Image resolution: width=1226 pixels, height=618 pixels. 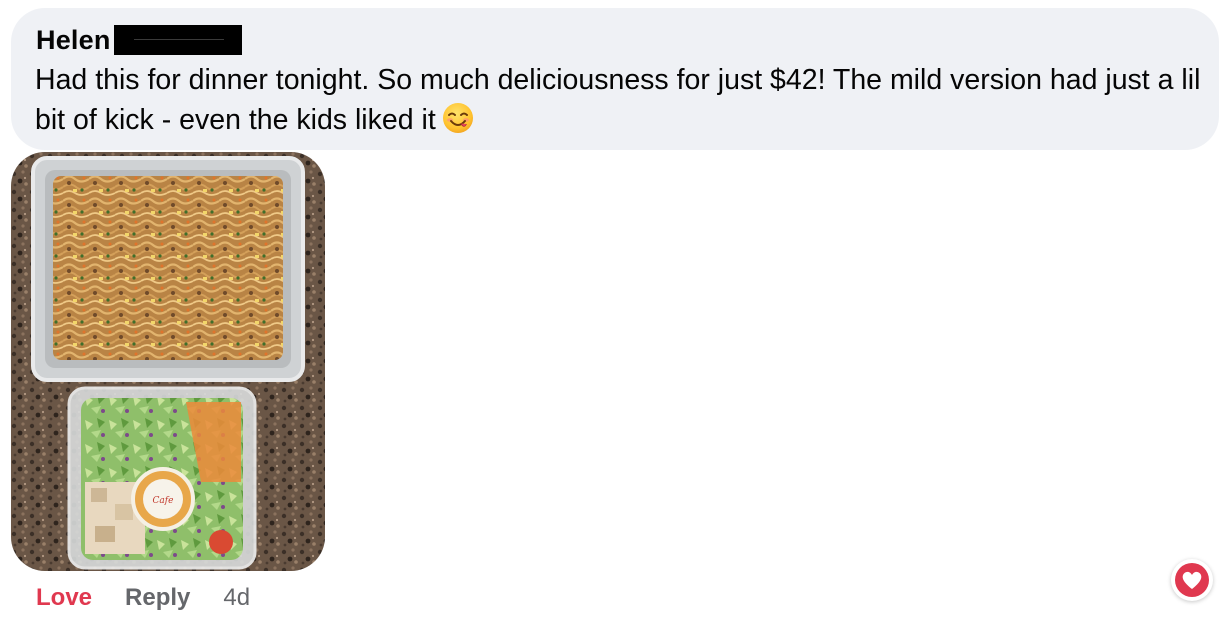 I want to click on salad-container-icon: Cafe, so click(x=162, y=478).